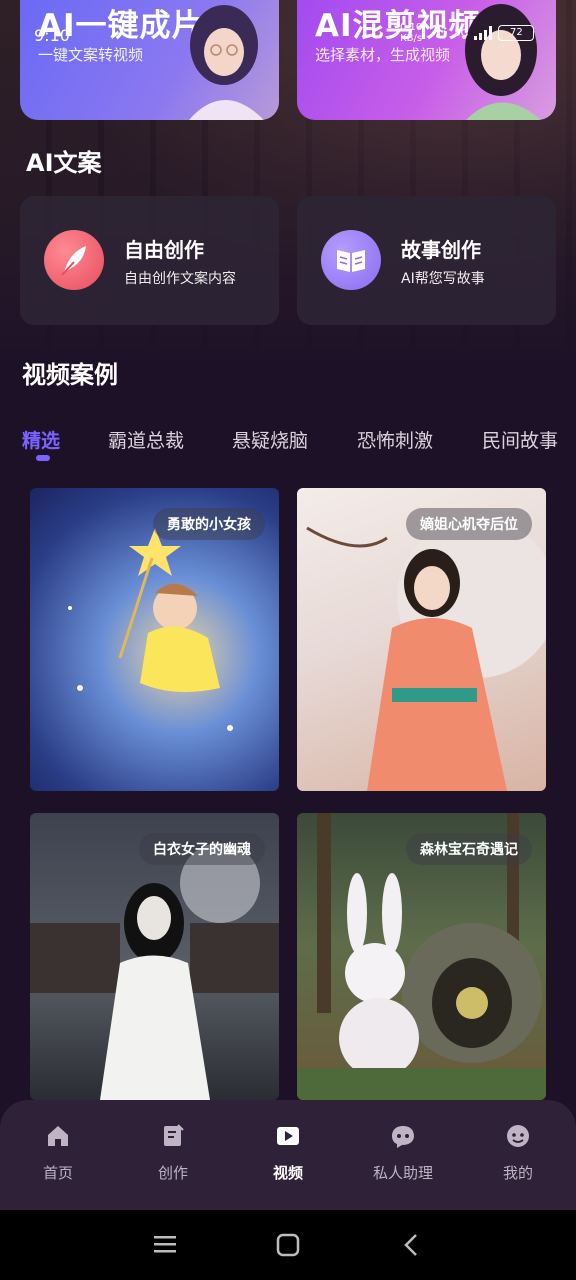 The image size is (576, 1280). I want to click on nav-video: 视频, so click(288, 1152).